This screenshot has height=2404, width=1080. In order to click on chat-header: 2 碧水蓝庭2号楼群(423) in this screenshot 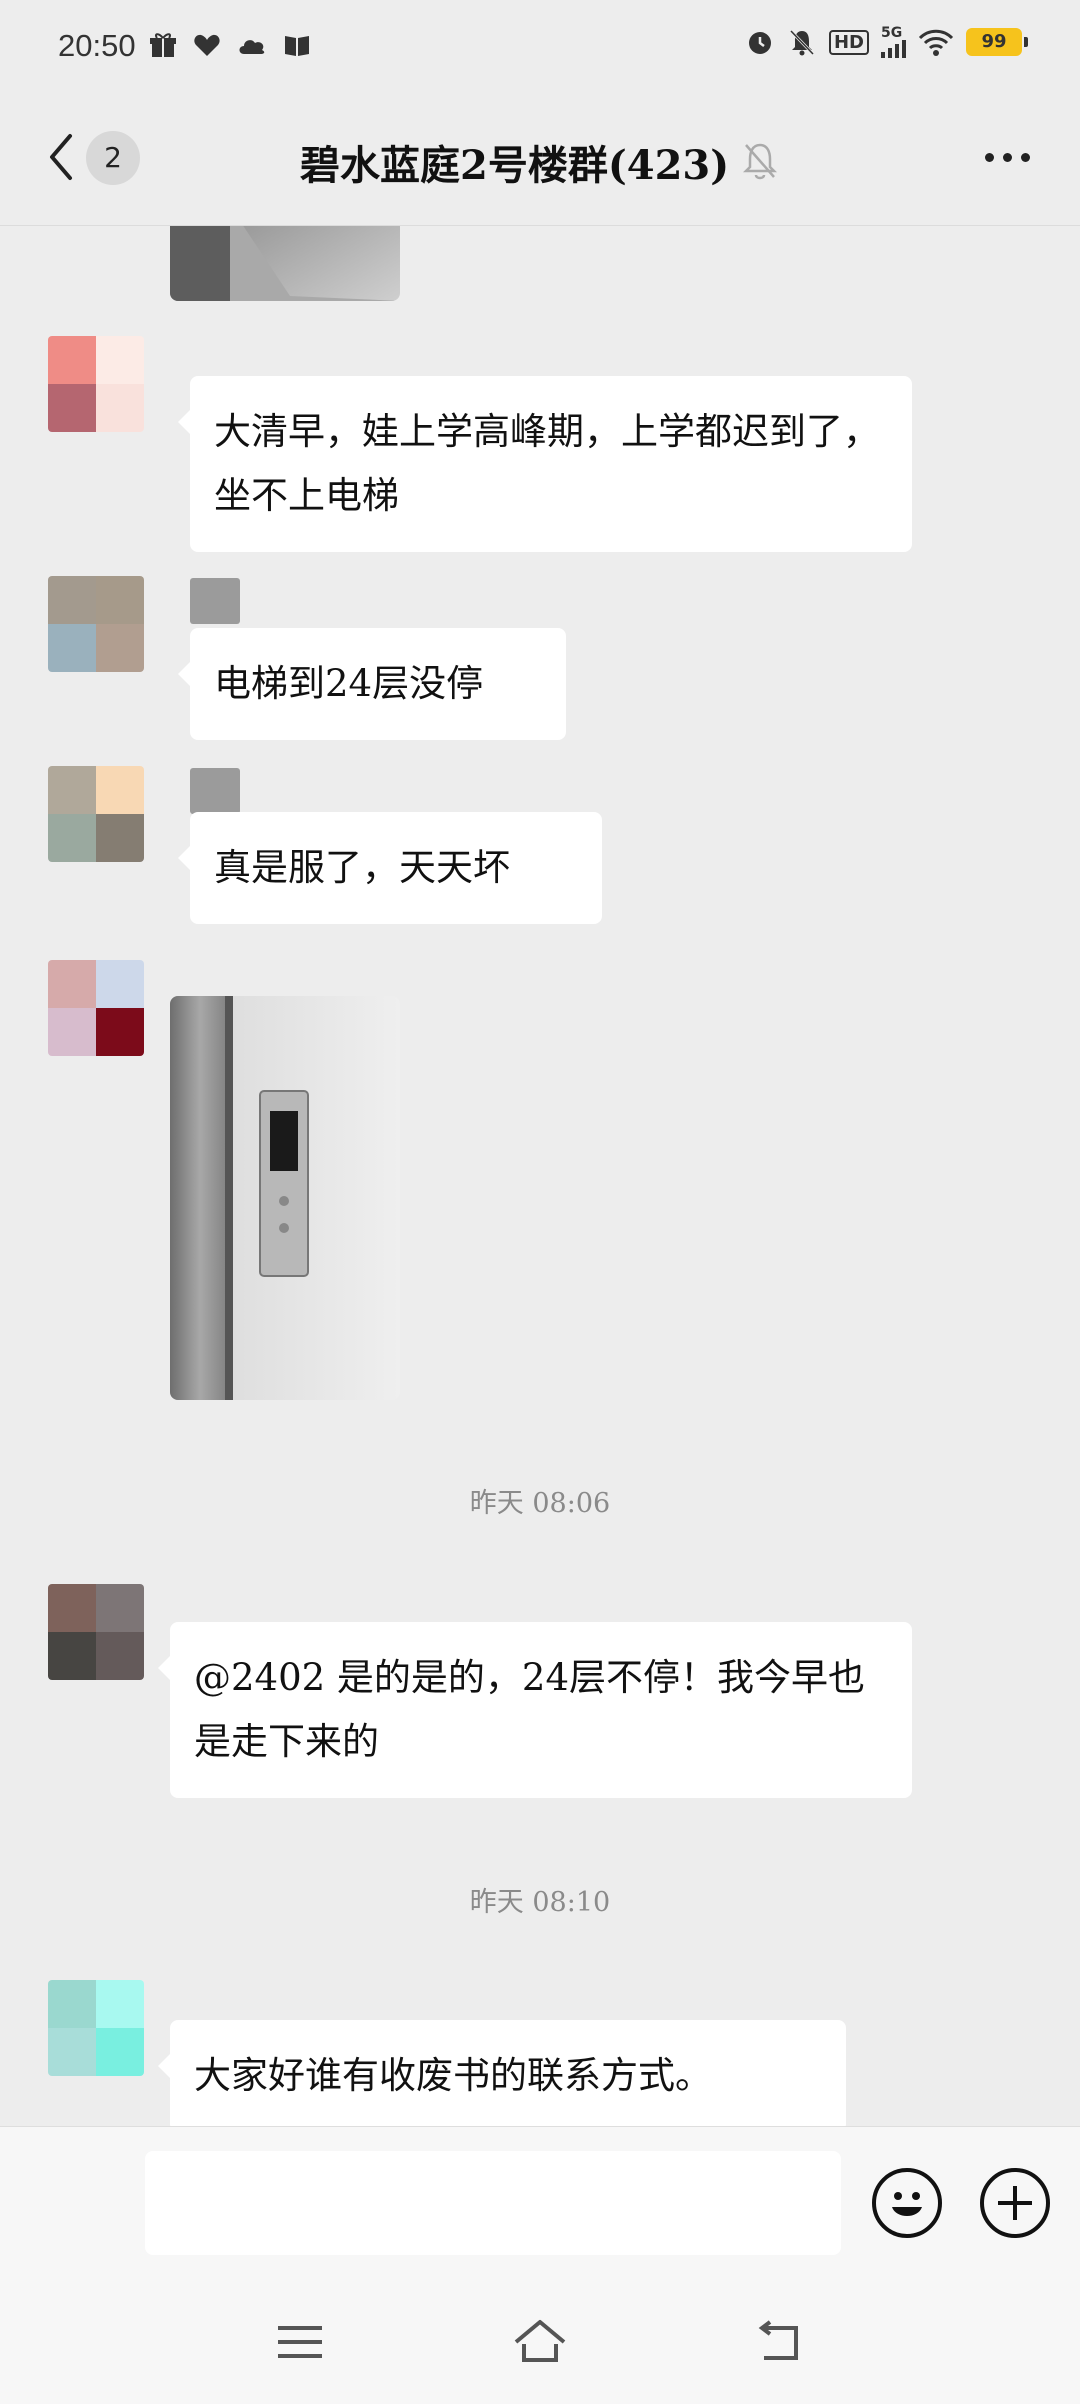, I will do `click(540, 160)`.